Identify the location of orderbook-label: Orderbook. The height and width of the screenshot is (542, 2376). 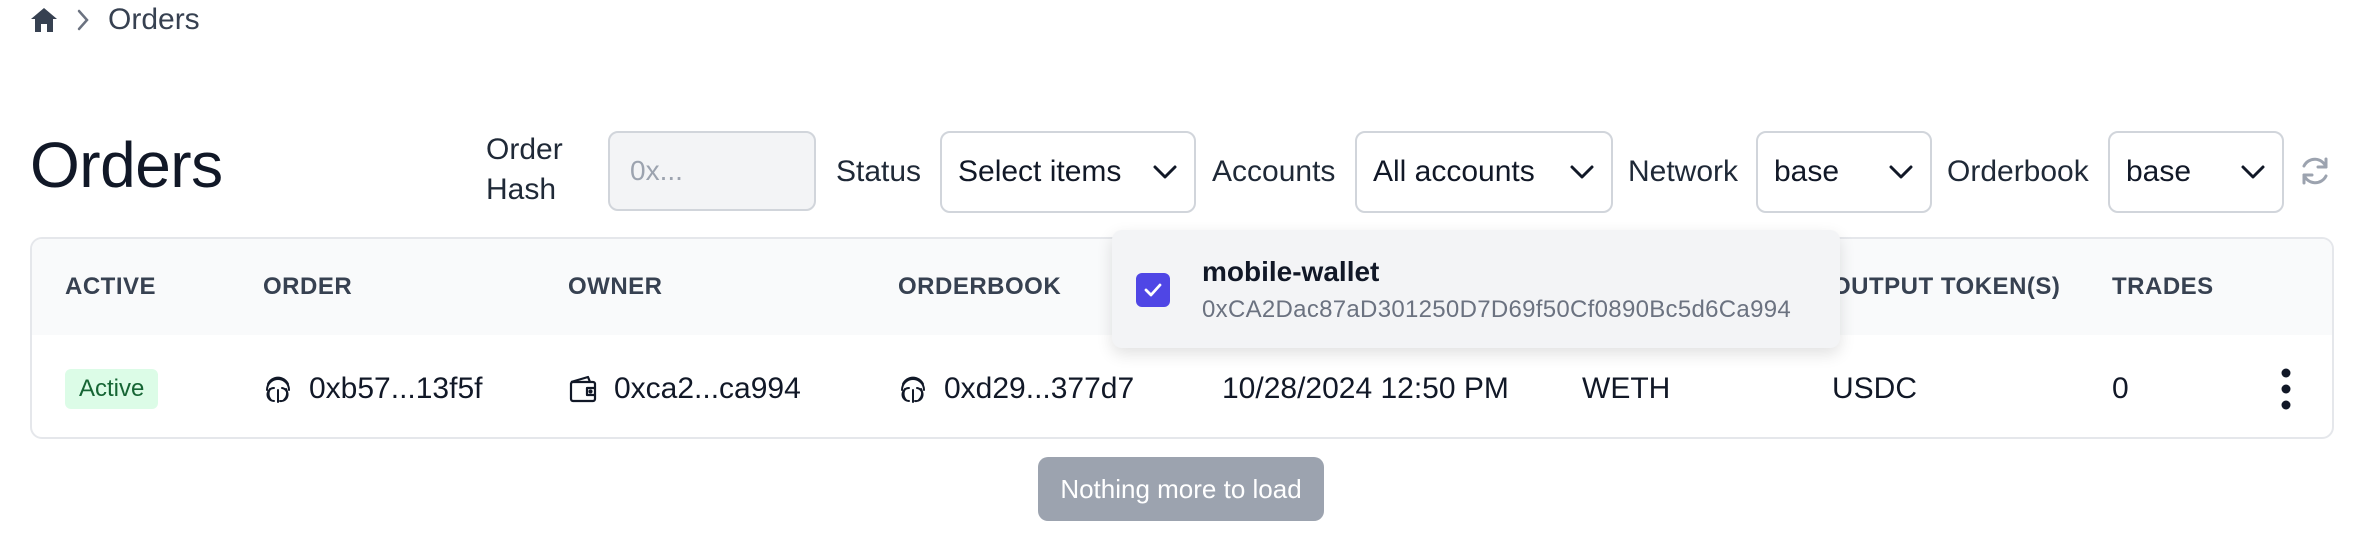
(2018, 171).